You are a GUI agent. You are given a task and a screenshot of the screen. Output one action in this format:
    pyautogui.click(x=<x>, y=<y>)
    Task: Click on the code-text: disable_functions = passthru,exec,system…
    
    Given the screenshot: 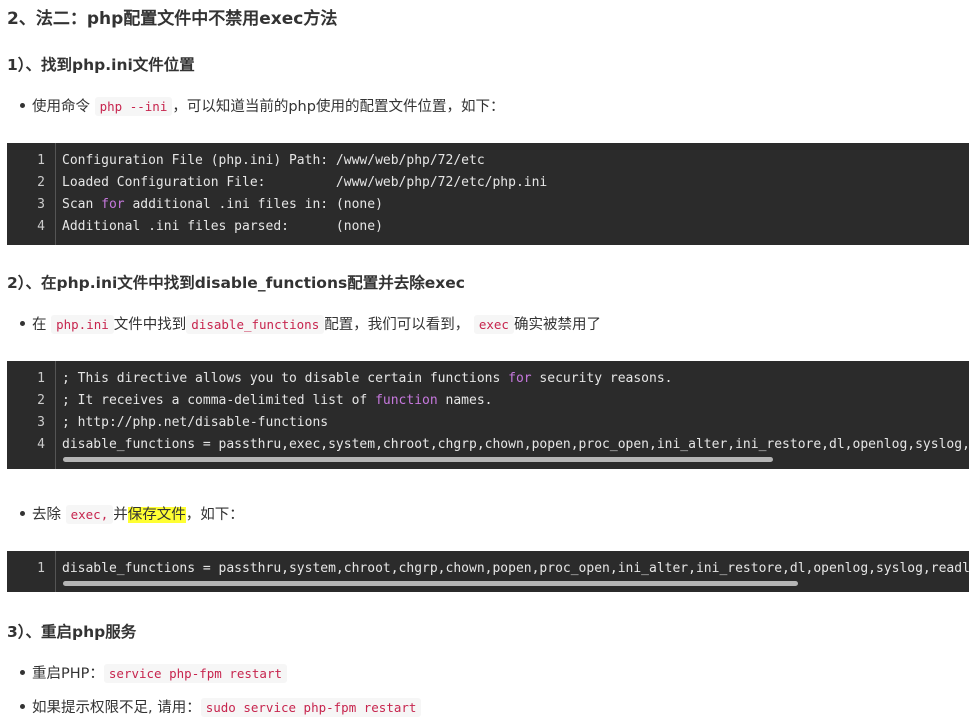 What is the action you would take?
    pyautogui.click(x=515, y=444)
    